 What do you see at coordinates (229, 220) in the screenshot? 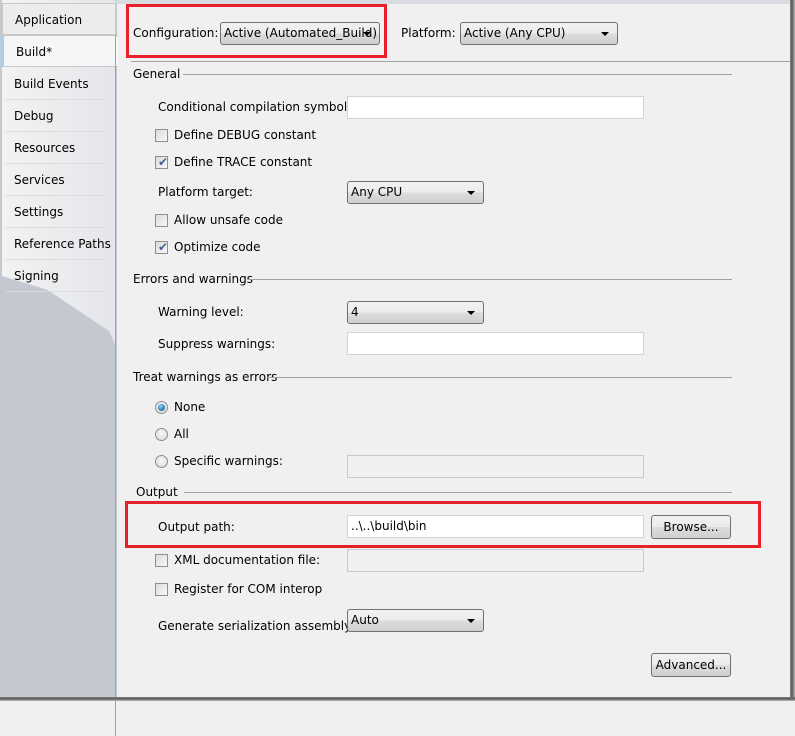
I see `allow-unsafe-label: Allow unsafe code` at bounding box center [229, 220].